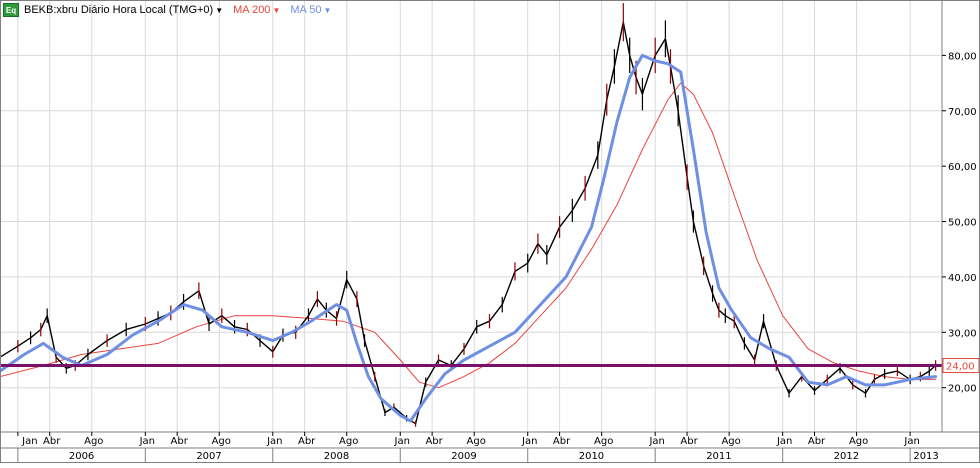 The width and height of the screenshot is (980, 468). I want to click on legend-symbol: BEKB:xbru Diário Hora Local (TMG+0) ▼, so click(123, 10).